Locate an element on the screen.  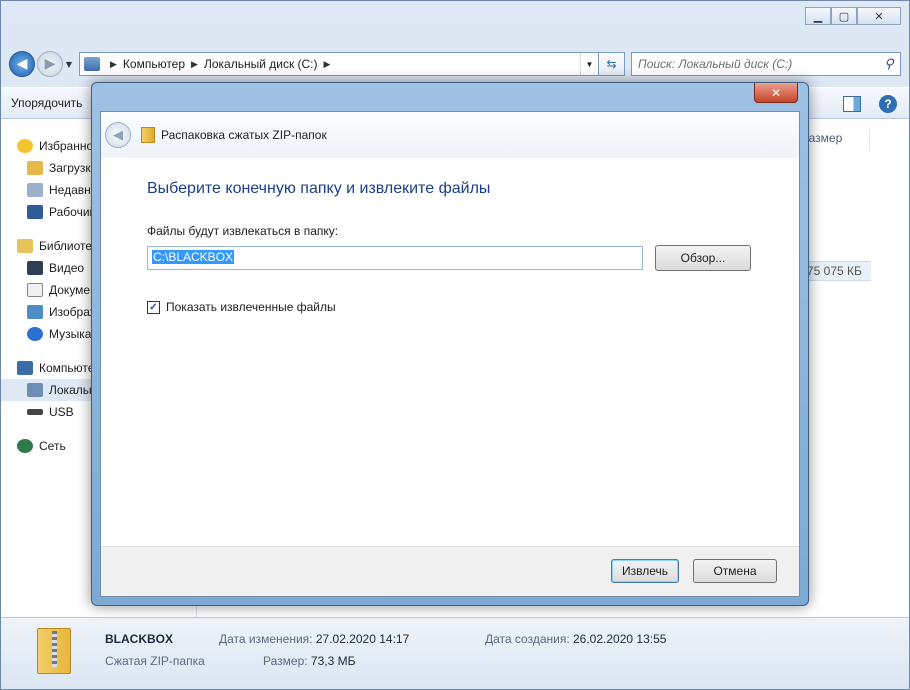
search-input: Поиск: Локальный диск (C:) ⚲ is located at coordinates (766, 64).